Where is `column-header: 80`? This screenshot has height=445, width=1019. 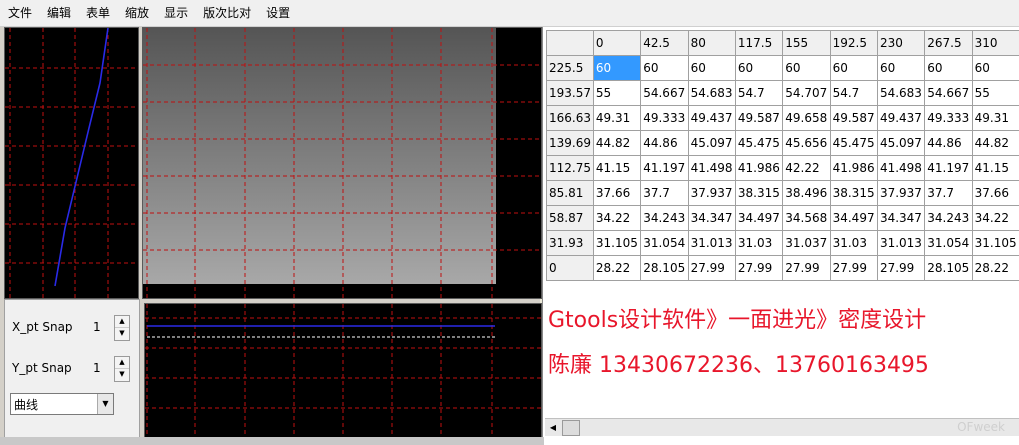 column-header: 80 is located at coordinates (711, 43).